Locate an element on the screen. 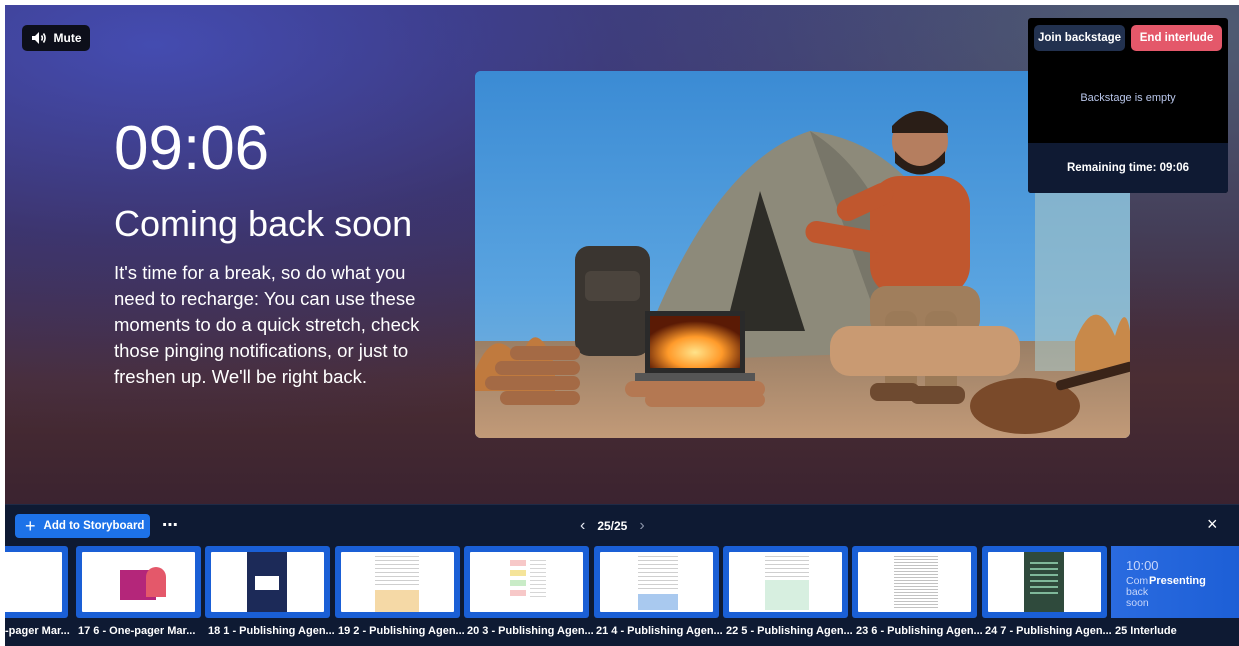 The width and height of the screenshot is (1239, 646). speaker-icon is located at coordinates (38, 38).